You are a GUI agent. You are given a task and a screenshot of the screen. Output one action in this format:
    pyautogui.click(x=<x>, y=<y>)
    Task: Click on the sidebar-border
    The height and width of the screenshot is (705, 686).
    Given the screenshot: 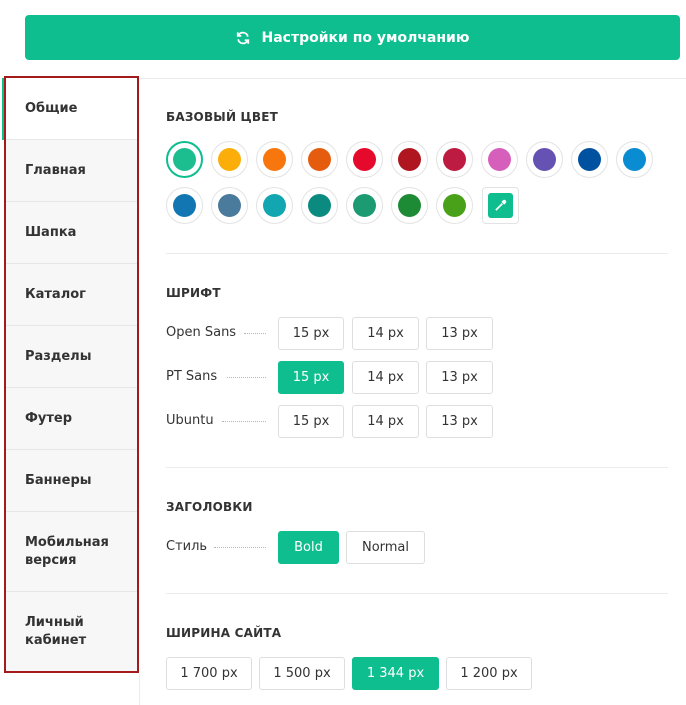 What is the action you would take?
    pyautogui.click(x=139, y=689)
    